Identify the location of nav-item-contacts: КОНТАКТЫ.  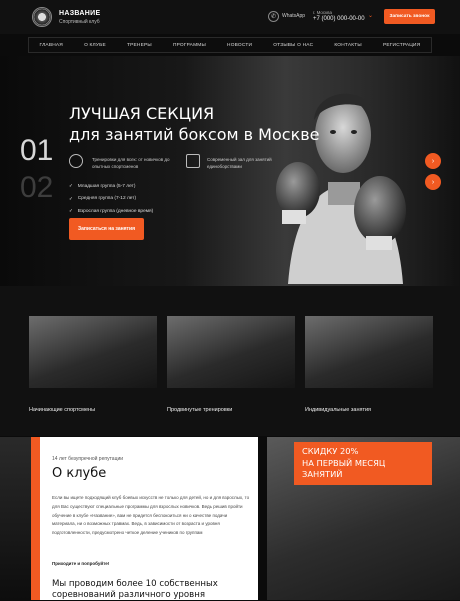
(347, 45).